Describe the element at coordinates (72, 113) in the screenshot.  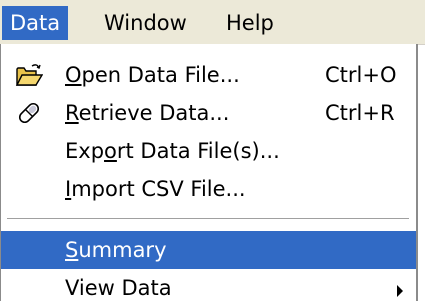
I see `mnemonic-r: R` at that location.